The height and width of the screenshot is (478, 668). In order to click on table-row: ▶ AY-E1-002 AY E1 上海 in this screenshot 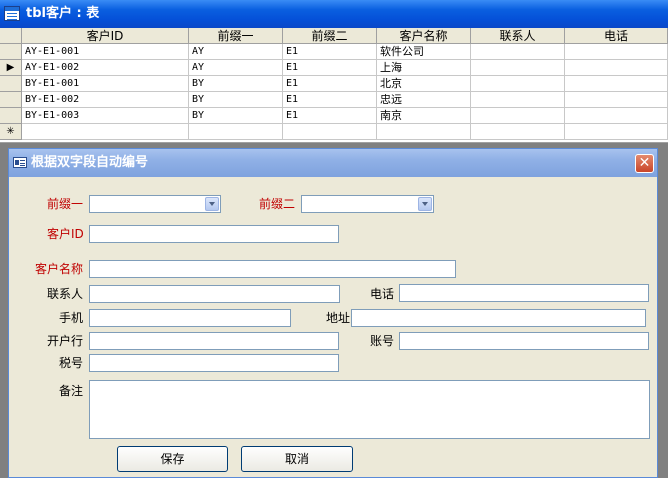, I will do `click(334, 68)`.